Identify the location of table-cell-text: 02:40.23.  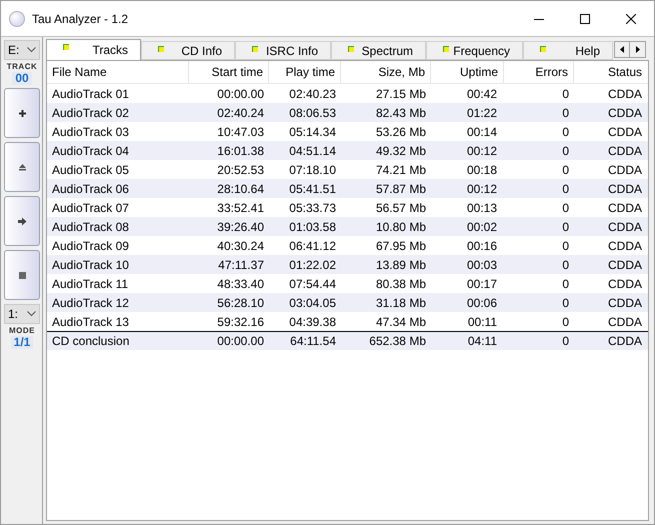
(312, 94).